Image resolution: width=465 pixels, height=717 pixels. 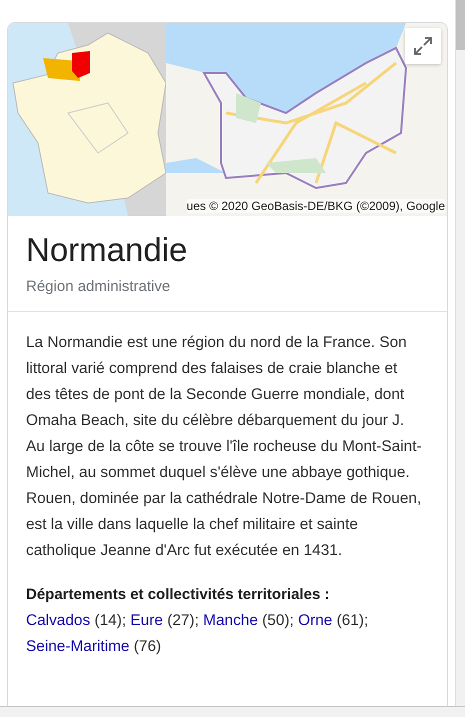 I want to click on horizontal-scrollbar, so click(x=232, y=711).